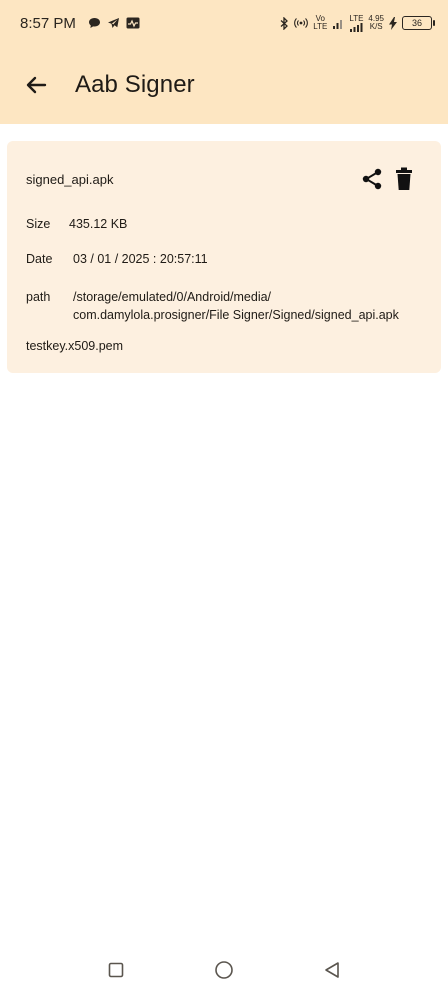 This screenshot has height=1000, width=448. I want to click on status-bar: 8:57 PM Vo LTE LTE 4.95 K/S 36, so click(224, 23).